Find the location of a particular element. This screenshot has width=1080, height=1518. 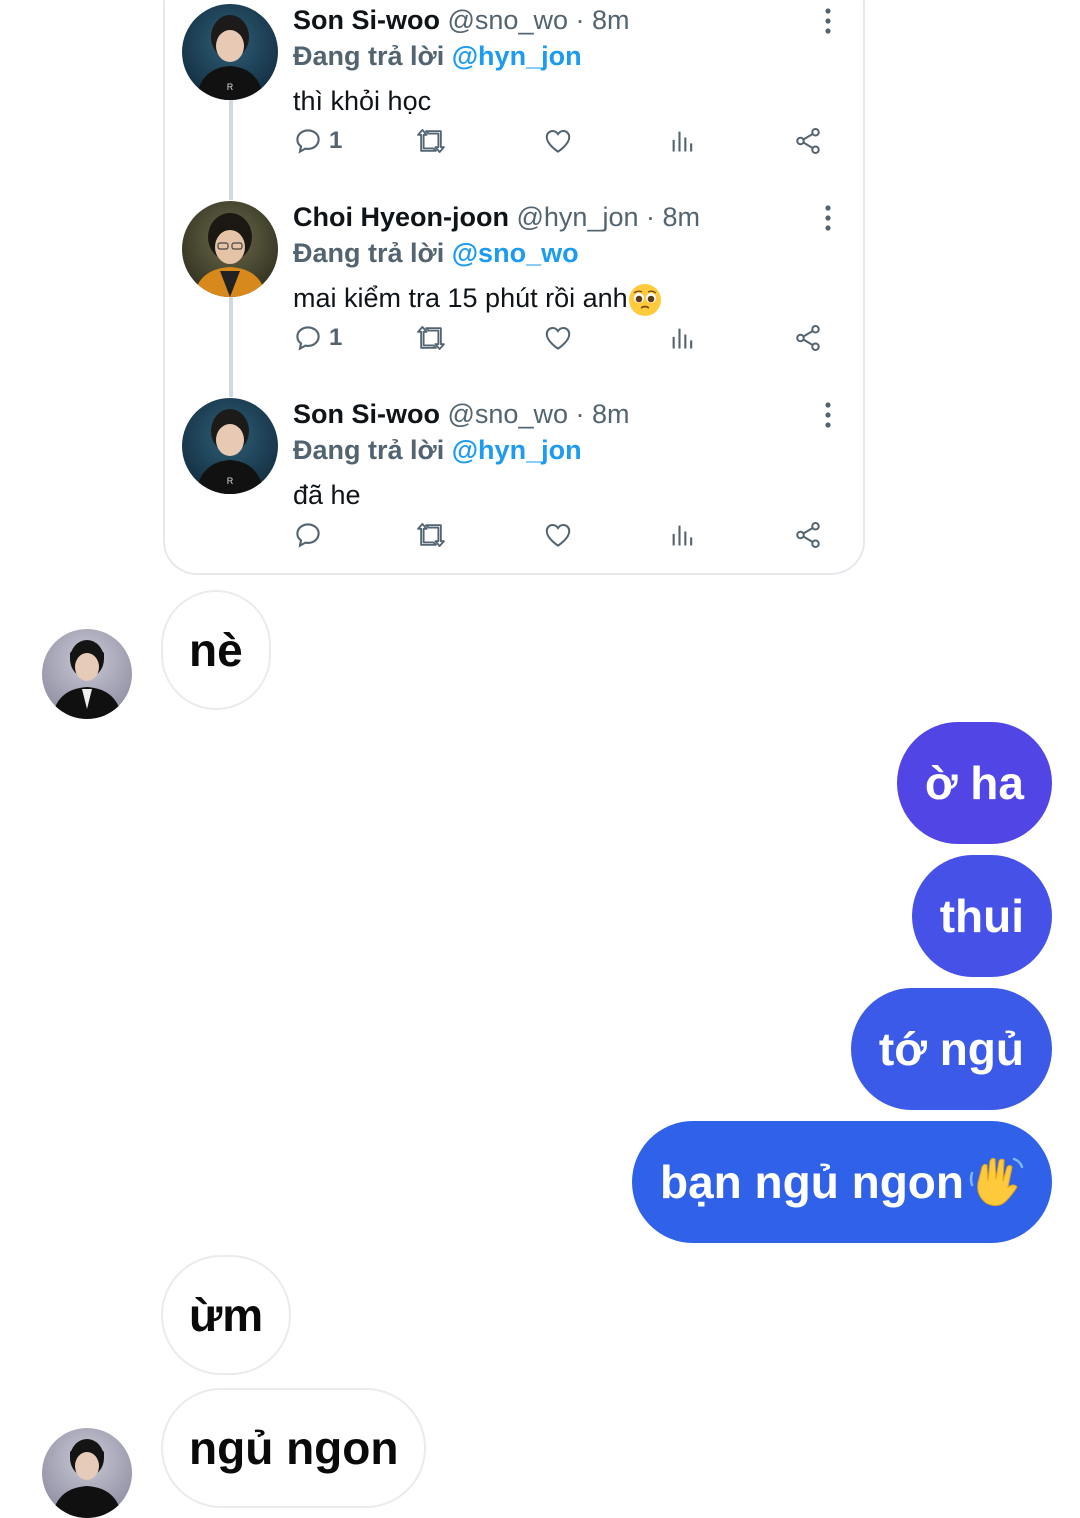

mention-link: @sno_wo is located at coordinates (515, 253).